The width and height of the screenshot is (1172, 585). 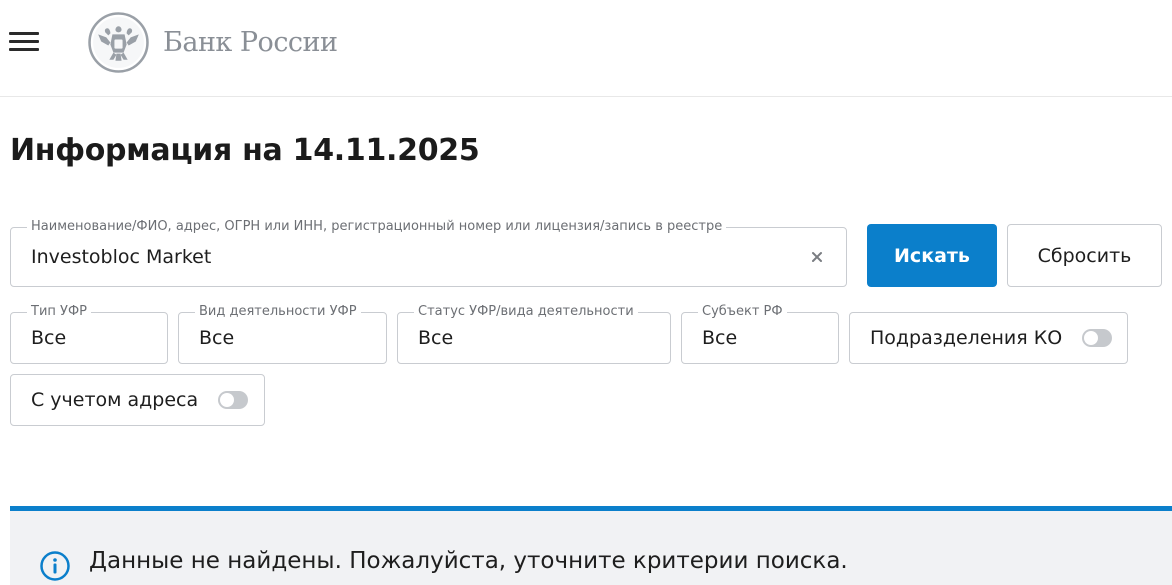 I want to click on info-icon, so click(x=55, y=566).